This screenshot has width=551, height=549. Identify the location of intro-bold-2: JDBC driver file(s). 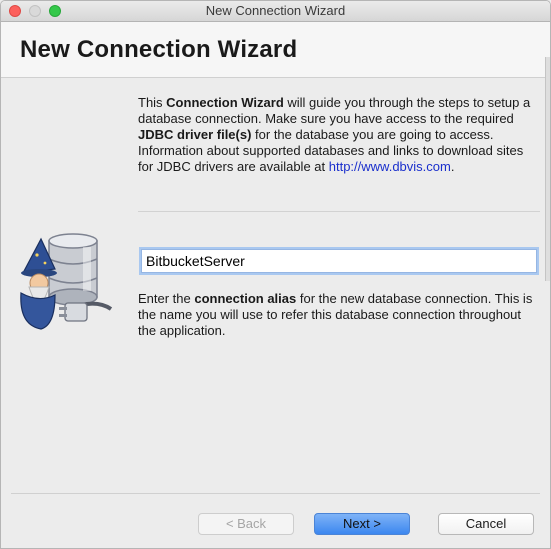
(195, 134).